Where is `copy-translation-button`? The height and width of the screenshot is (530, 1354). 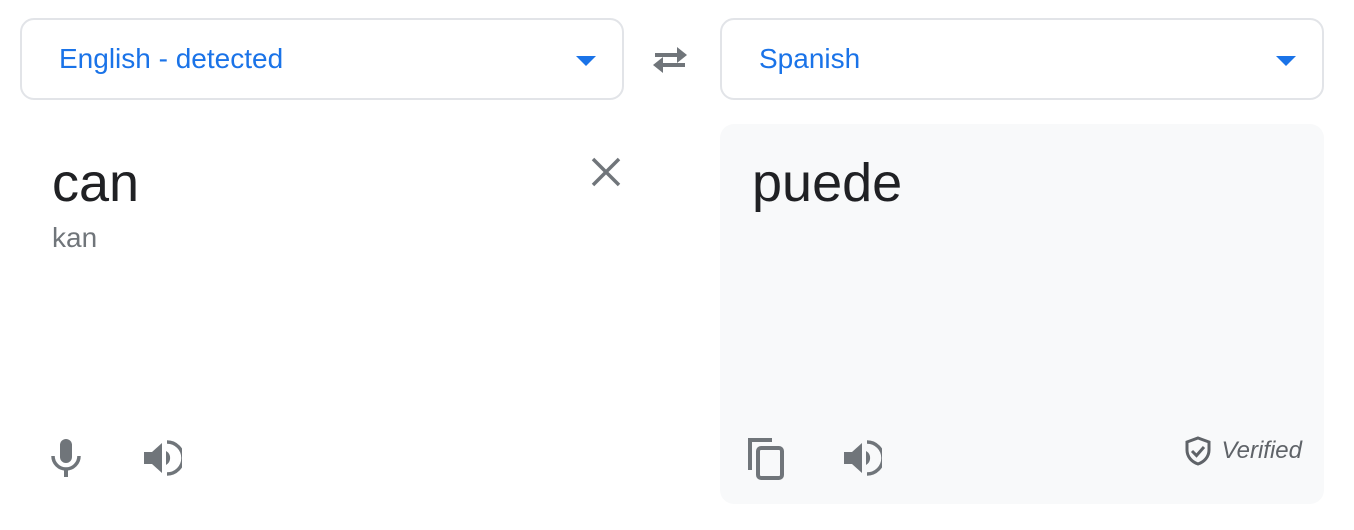
copy-translation-button is located at coordinates (766, 458).